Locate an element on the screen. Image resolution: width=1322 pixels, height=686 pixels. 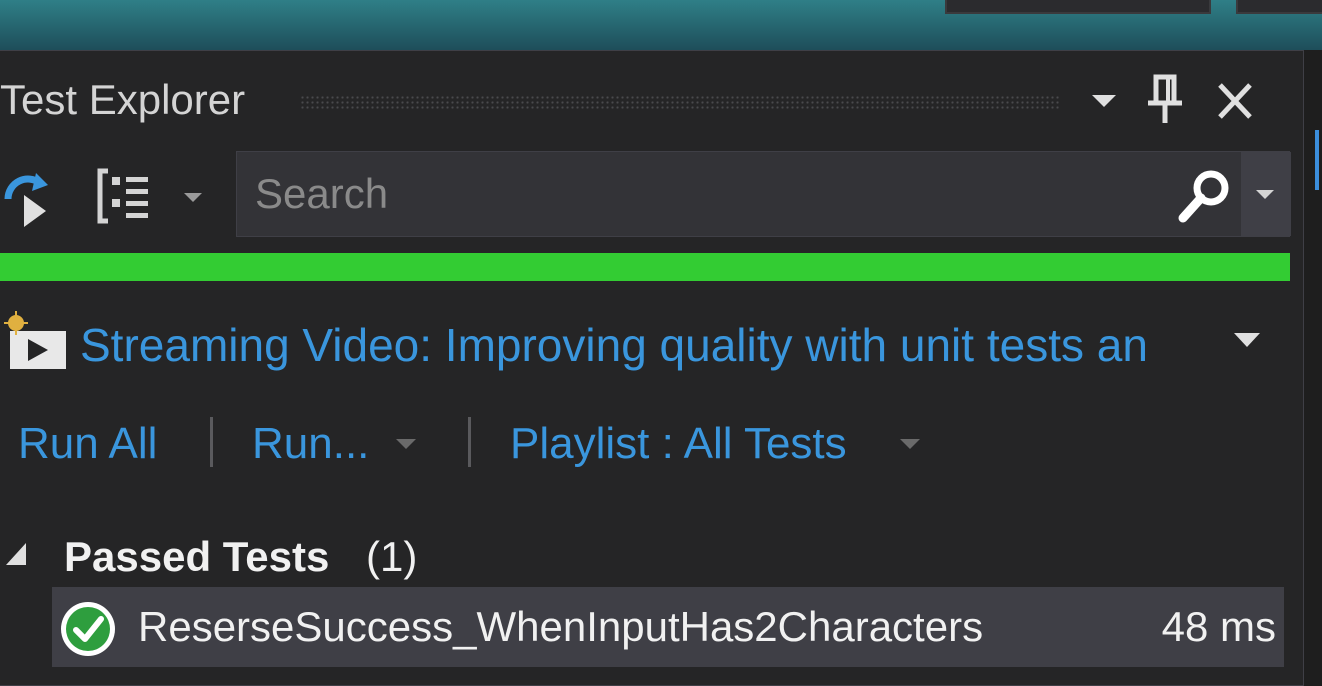
dropdown-icon is located at coordinates (1104, 101).